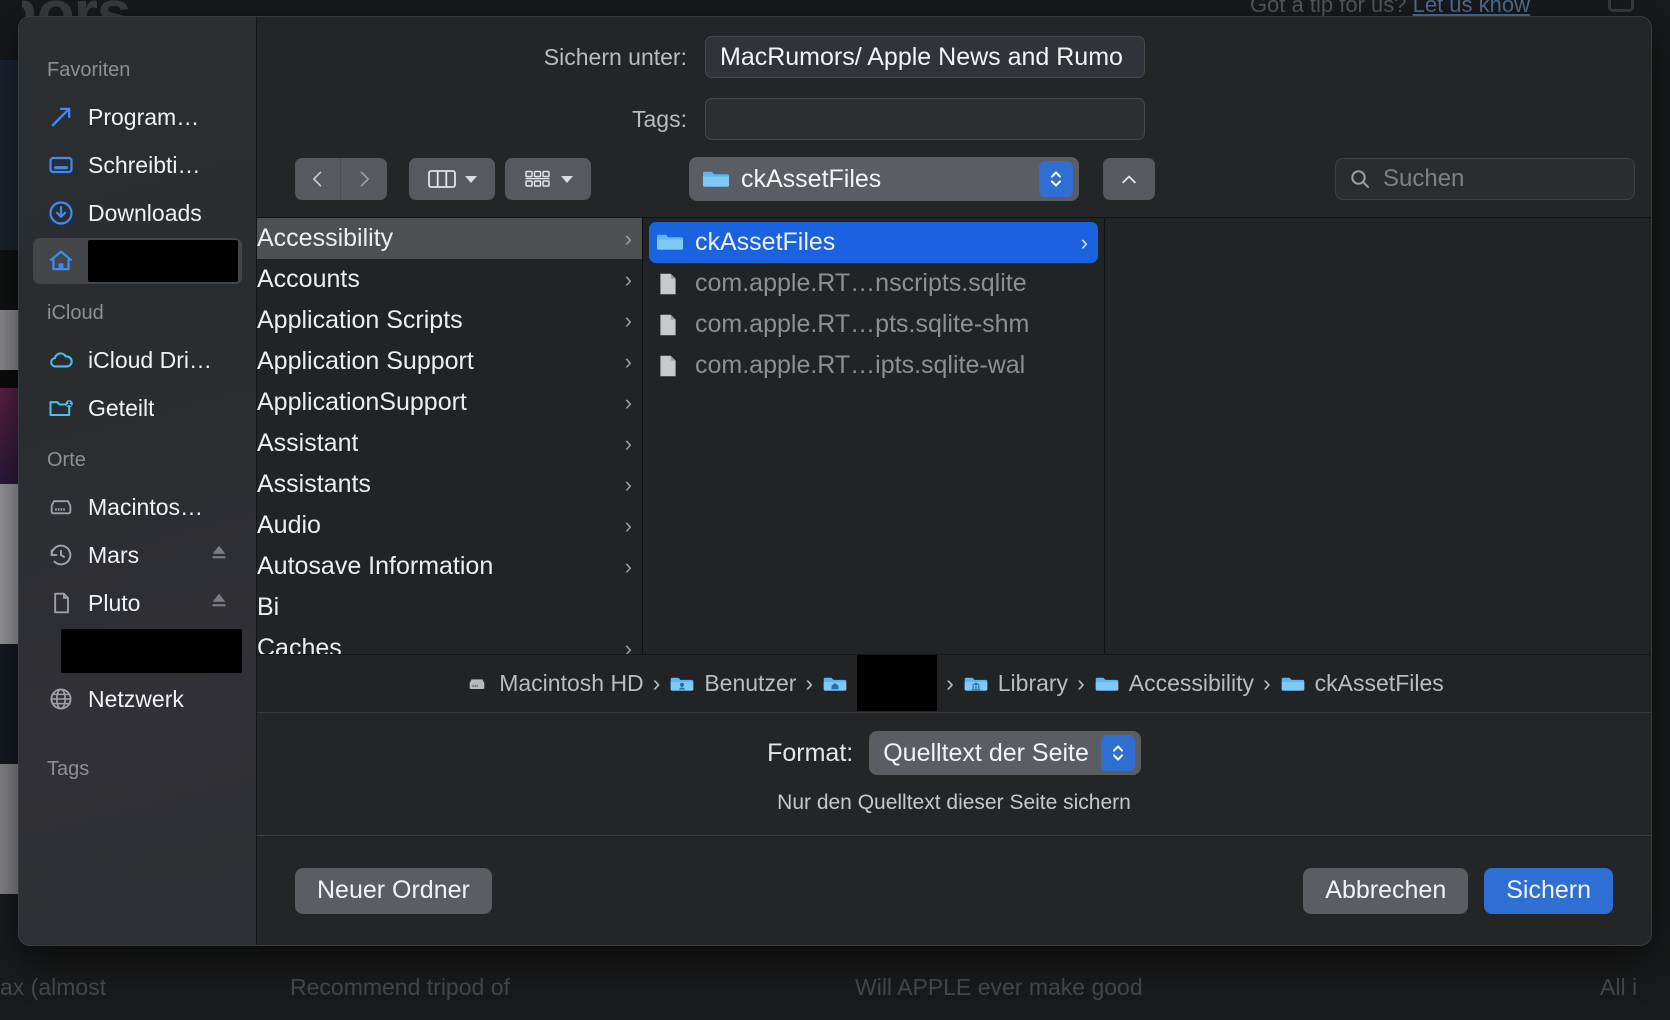 The width and height of the screenshot is (1670, 1020). I want to click on breadcrumb-item-macintosh-hd: Macintosh HD, so click(554, 683).